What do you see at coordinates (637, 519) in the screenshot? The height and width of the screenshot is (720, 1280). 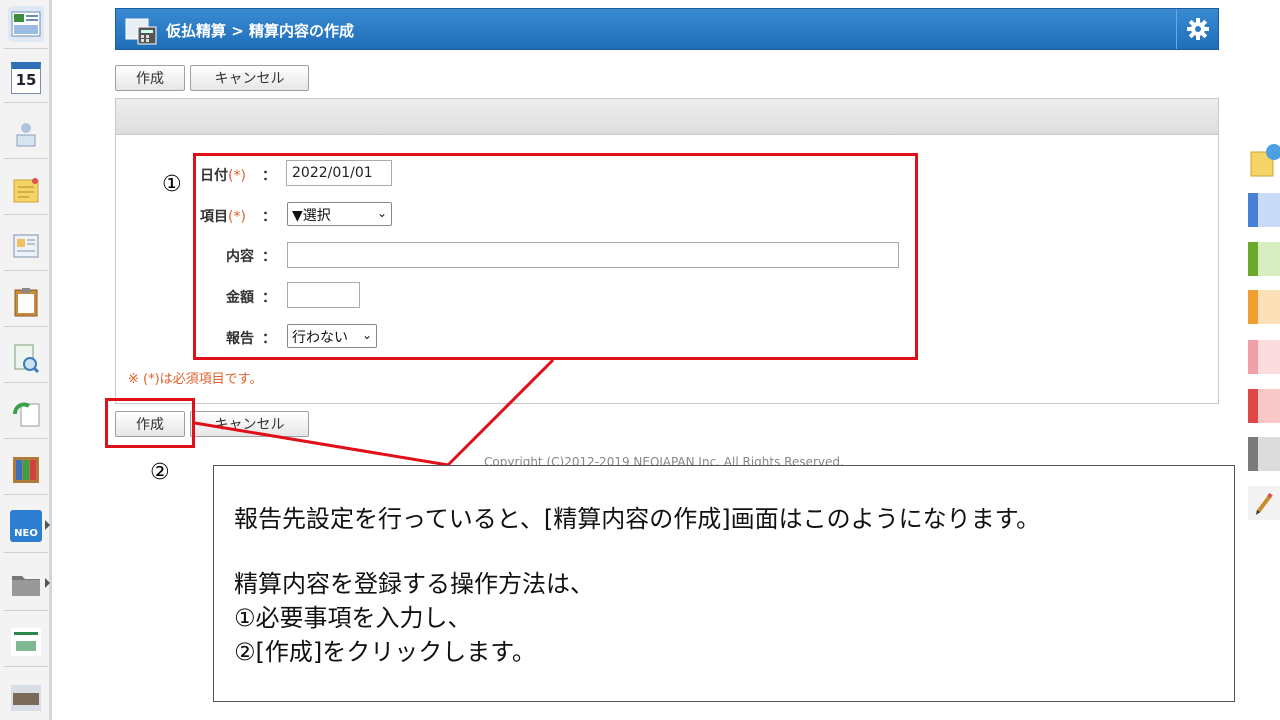 I see `callout-line-1: 報告先設定を行っていると、[精算内容の作成]画面はこのようになります。` at bounding box center [637, 519].